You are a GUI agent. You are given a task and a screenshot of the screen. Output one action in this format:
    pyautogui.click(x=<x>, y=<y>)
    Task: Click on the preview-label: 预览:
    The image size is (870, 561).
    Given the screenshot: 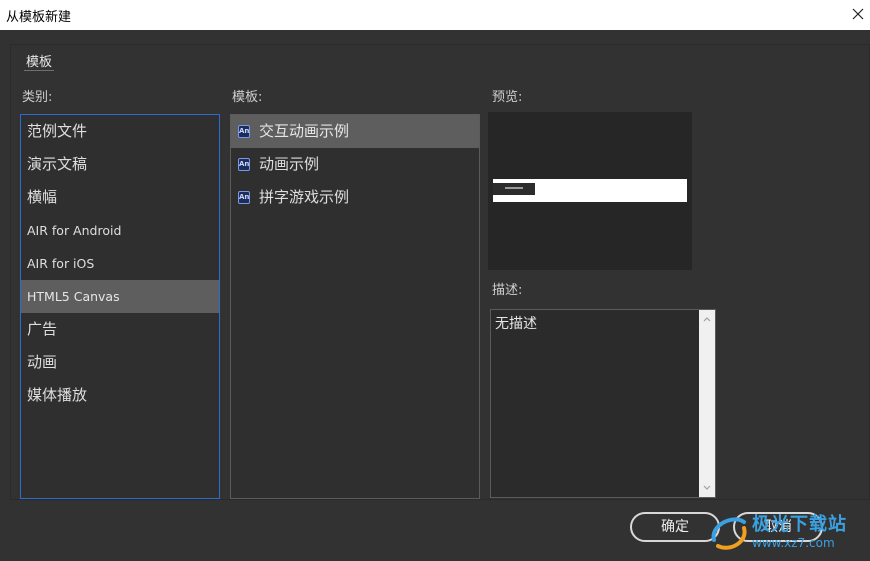 What is the action you would take?
    pyautogui.click(x=507, y=97)
    